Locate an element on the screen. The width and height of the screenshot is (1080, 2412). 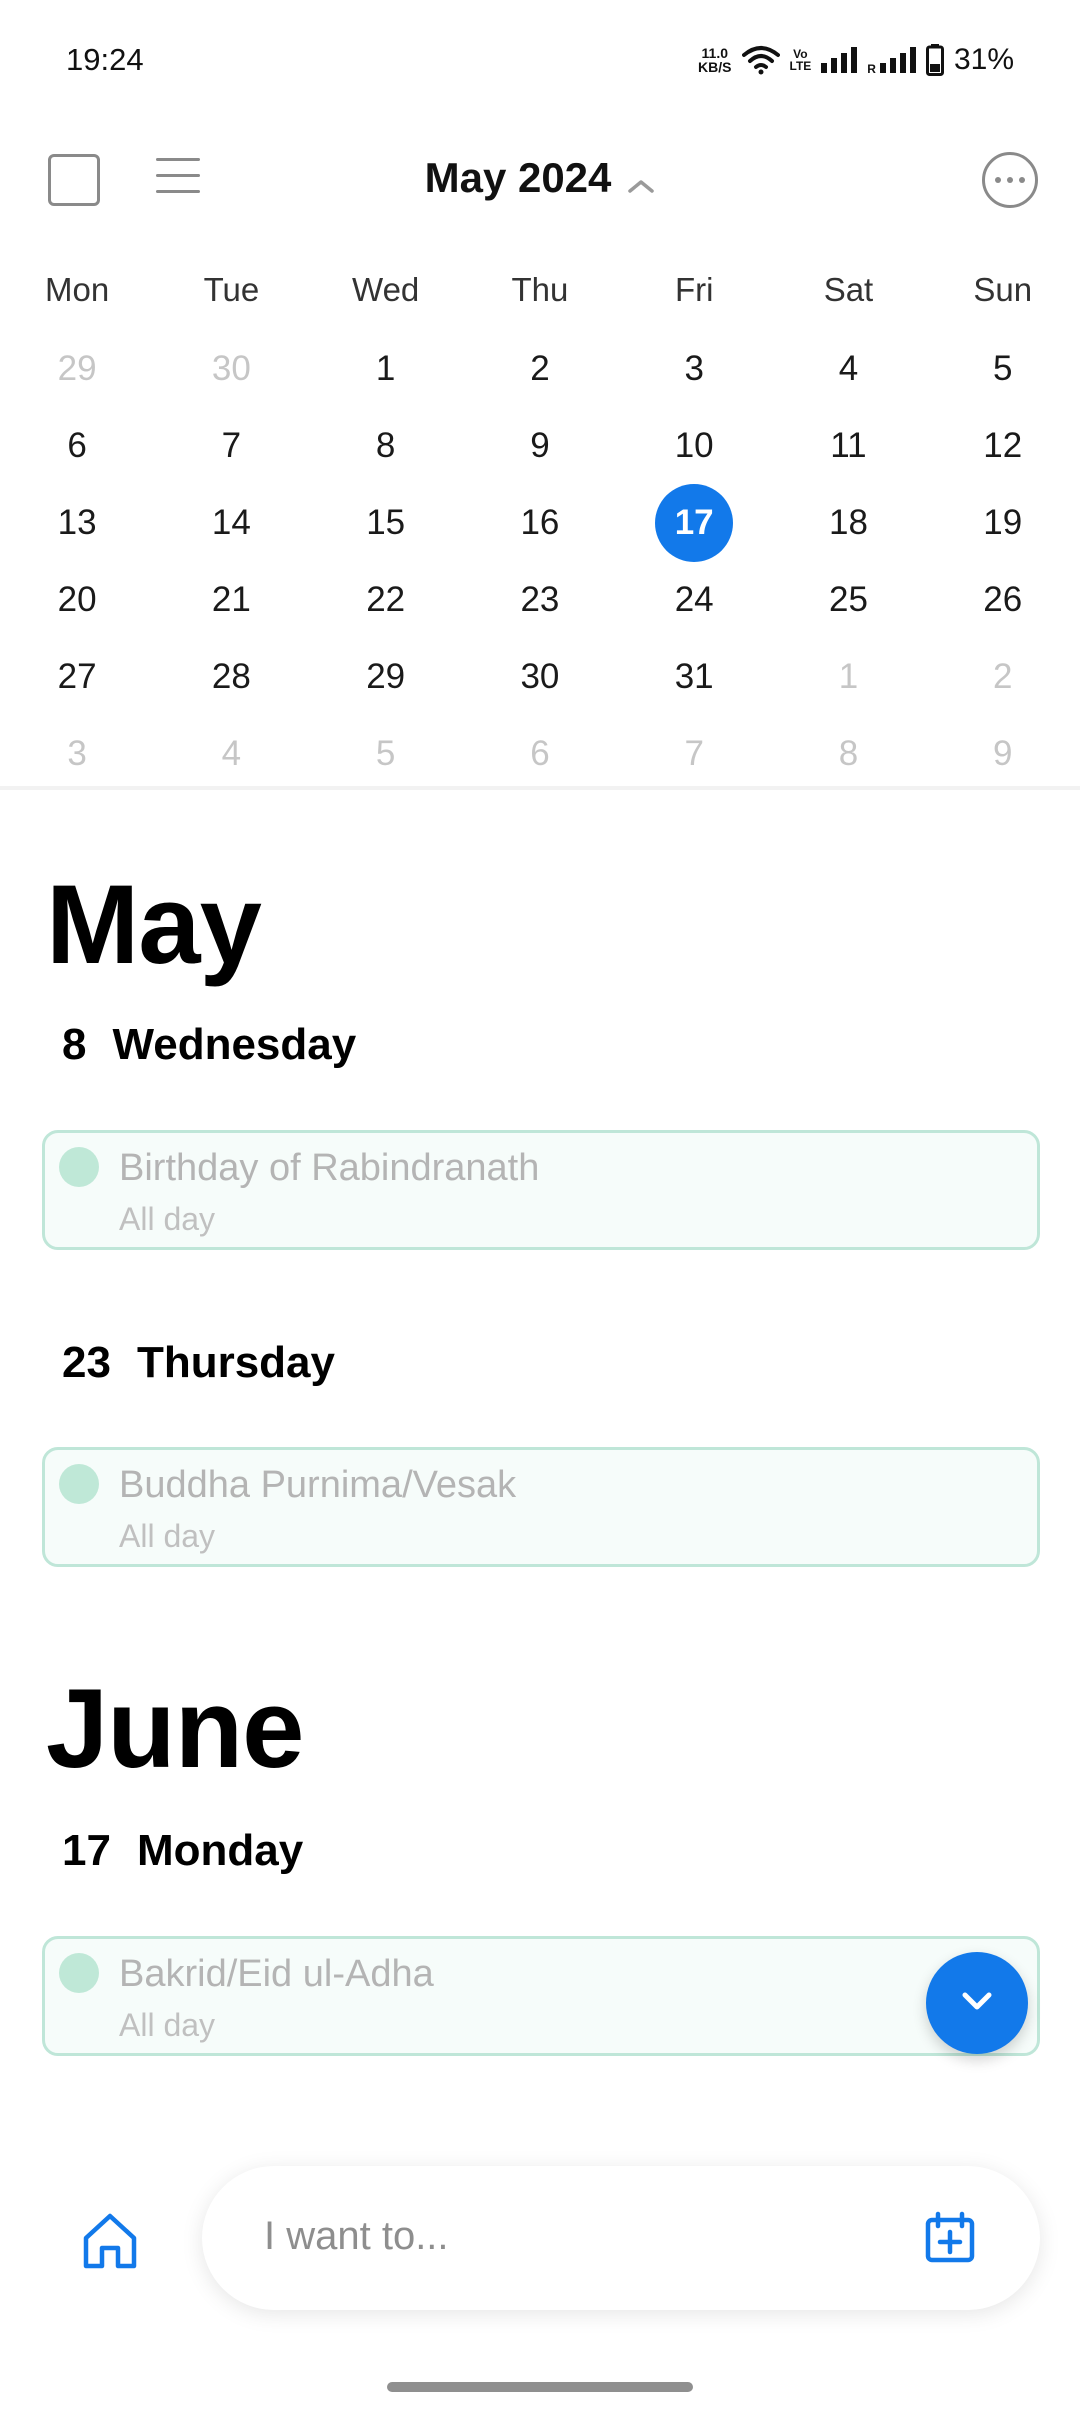
month-title-button: May 2024 is located at coordinates (540, 179).